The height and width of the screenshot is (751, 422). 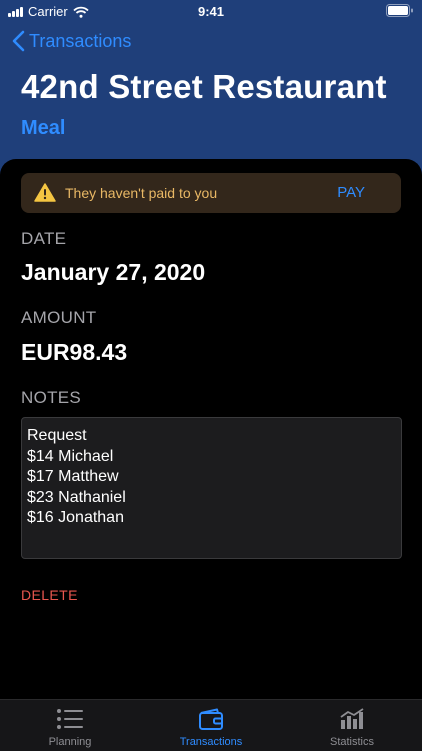 I want to click on tab-statistics: Statistics, so click(x=352, y=725).